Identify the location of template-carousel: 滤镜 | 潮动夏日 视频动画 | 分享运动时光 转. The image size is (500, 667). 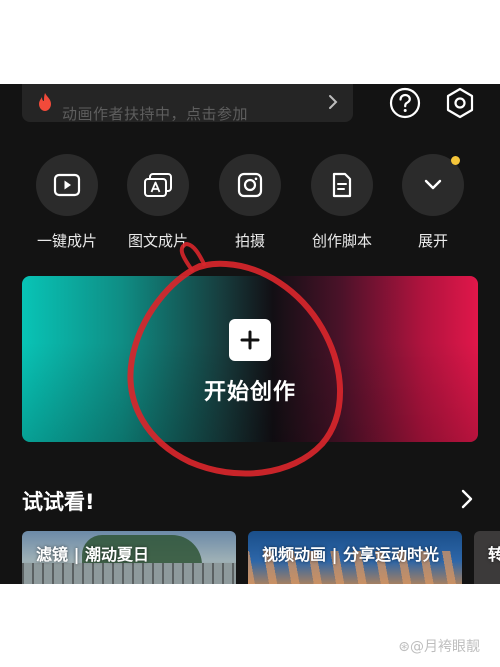
(250, 557).